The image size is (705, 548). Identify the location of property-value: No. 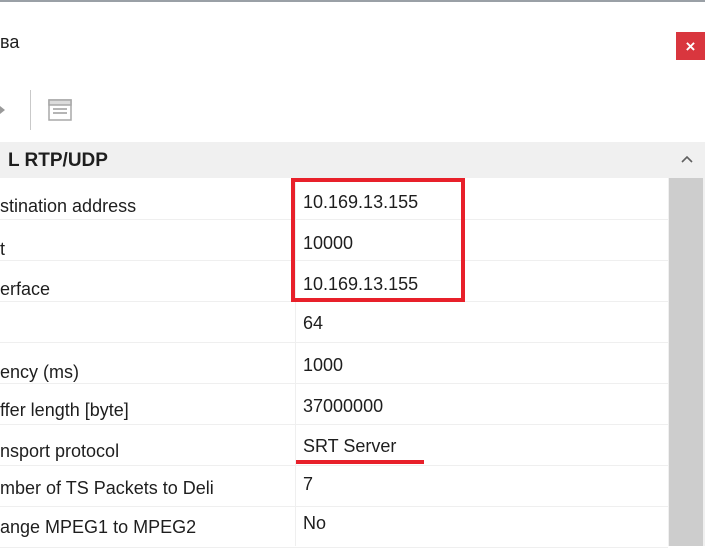
(314, 523).